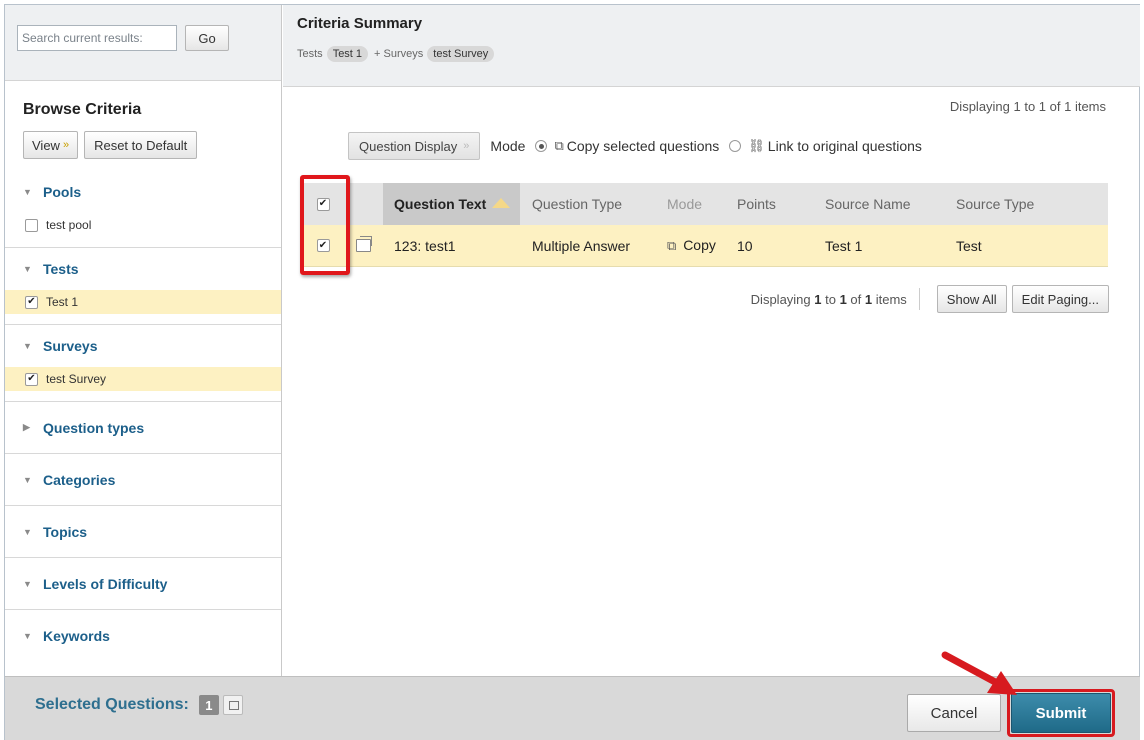 This screenshot has height=740, width=1144. I want to click on view-row: View » Reset to Default, so click(143, 151).